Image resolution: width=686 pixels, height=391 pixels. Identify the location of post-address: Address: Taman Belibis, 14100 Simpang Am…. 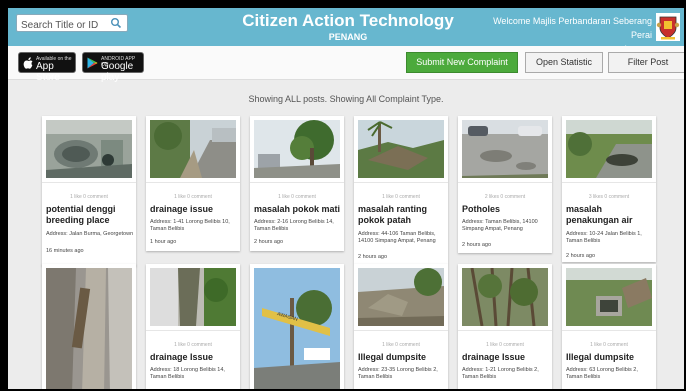
(500, 225).